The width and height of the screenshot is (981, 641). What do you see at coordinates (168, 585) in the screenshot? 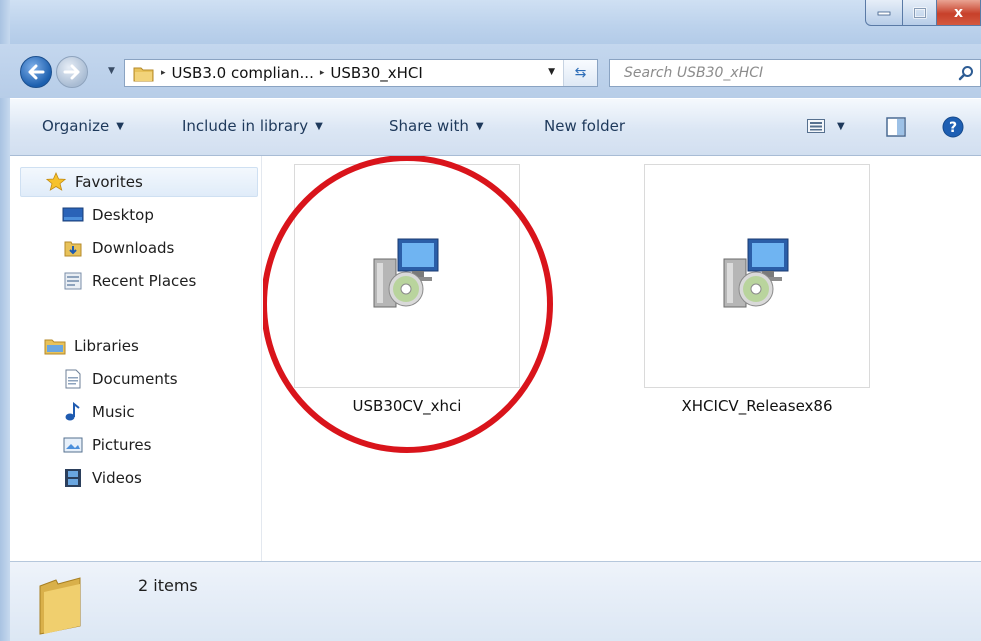
I see `items-count: 2 items` at bounding box center [168, 585].